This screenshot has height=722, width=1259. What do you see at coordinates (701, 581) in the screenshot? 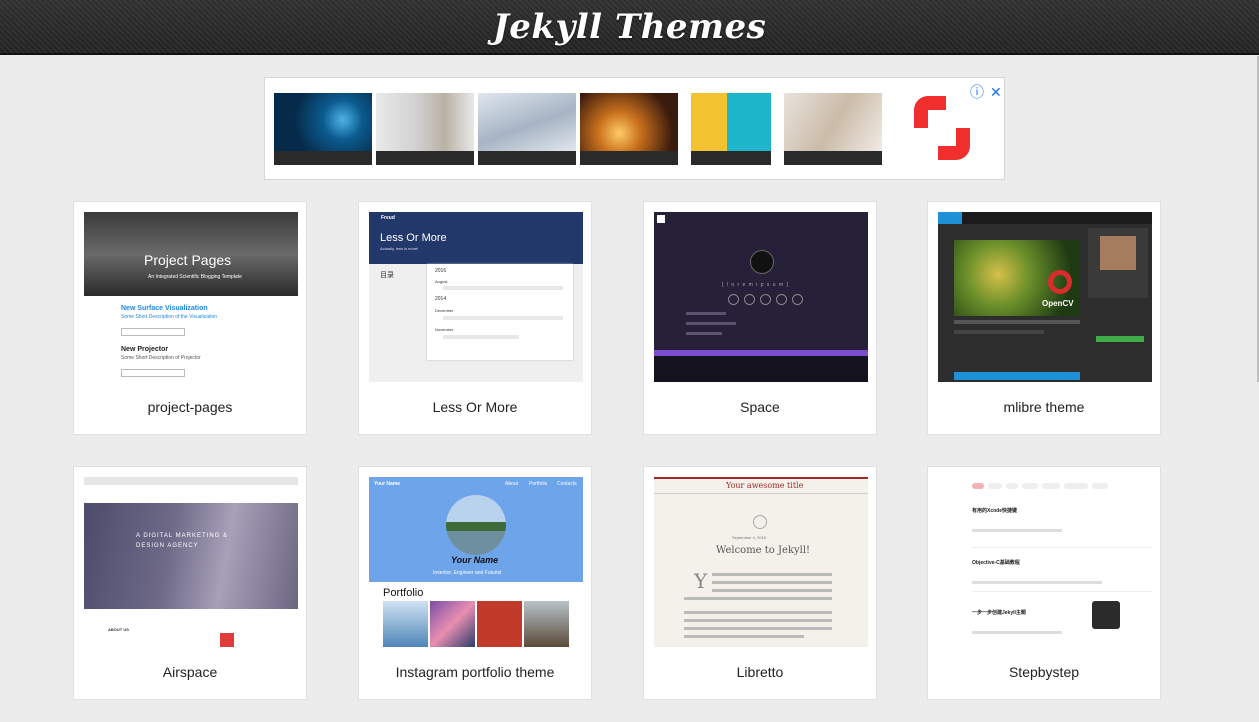
I see `drop-cap: Y` at bounding box center [701, 581].